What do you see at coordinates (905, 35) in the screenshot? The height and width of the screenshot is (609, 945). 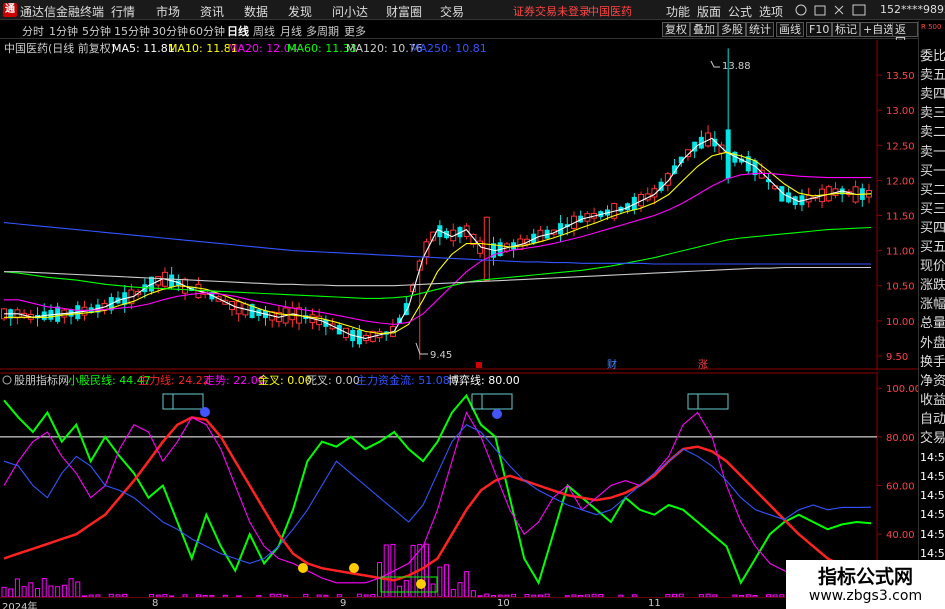 I see `back-button: 返回` at bounding box center [905, 35].